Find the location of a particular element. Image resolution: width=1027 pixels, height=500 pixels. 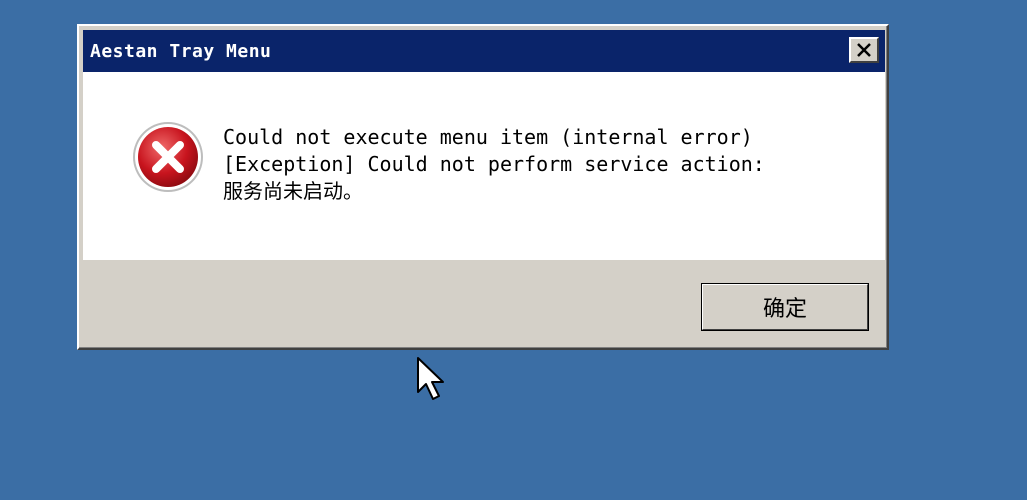

ok-button: 确定 is located at coordinates (785, 307).